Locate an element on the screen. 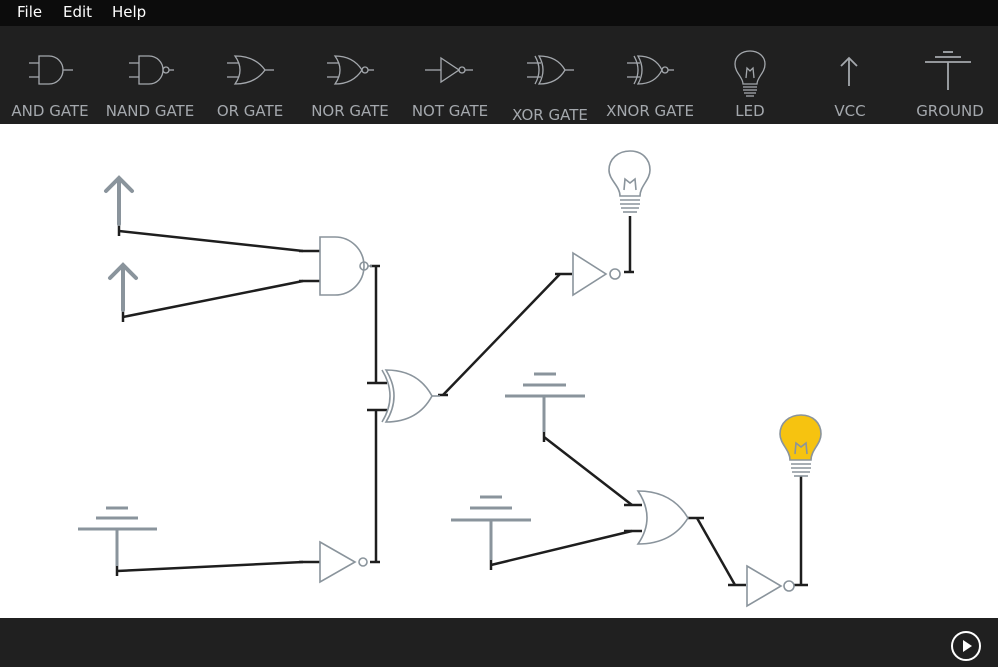 Image resolution: width=998 pixels, height=667 pixels. tool-xor-gate: XOR GATE is located at coordinates (550, 75).